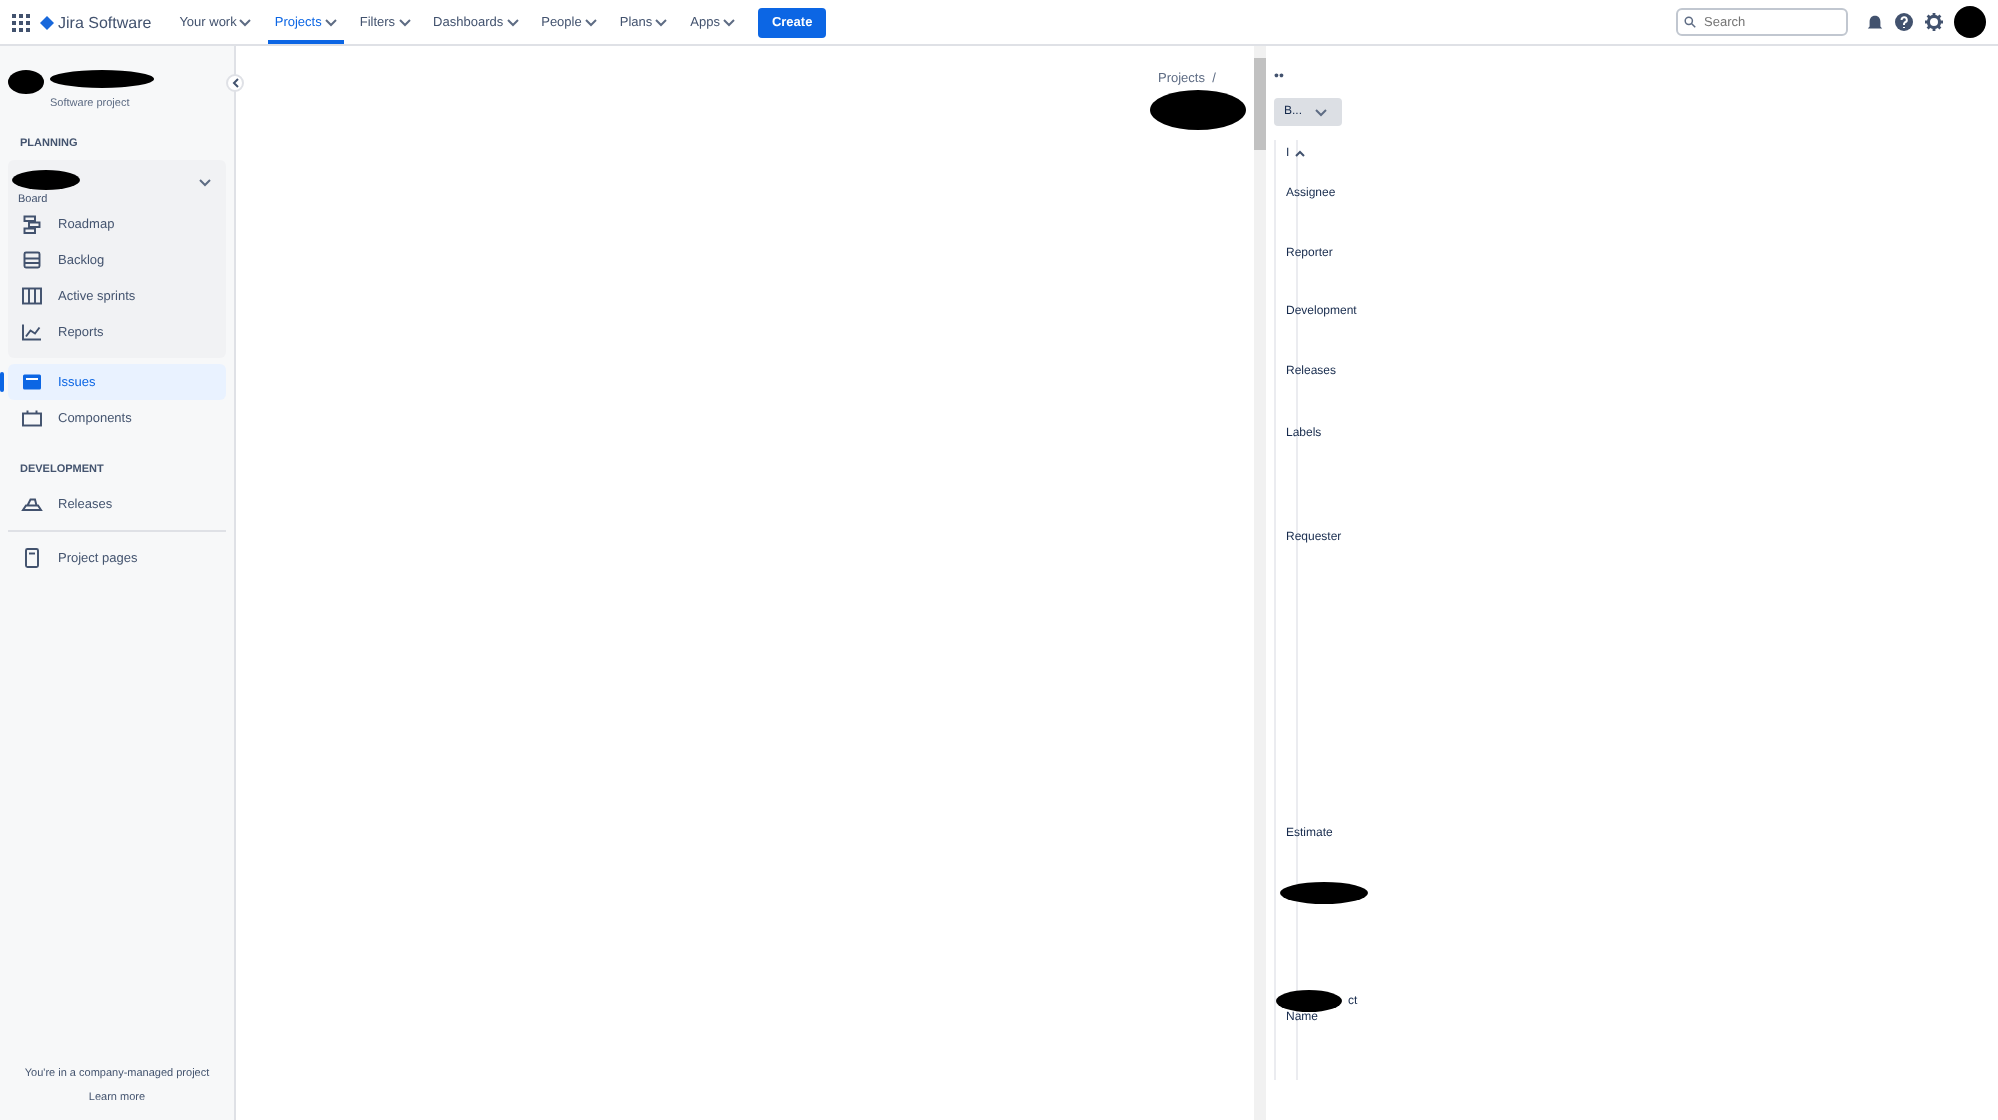 The image size is (1998, 1120). Describe the element at coordinates (105, 22) in the screenshot. I see `product-name: Jira Software` at that location.